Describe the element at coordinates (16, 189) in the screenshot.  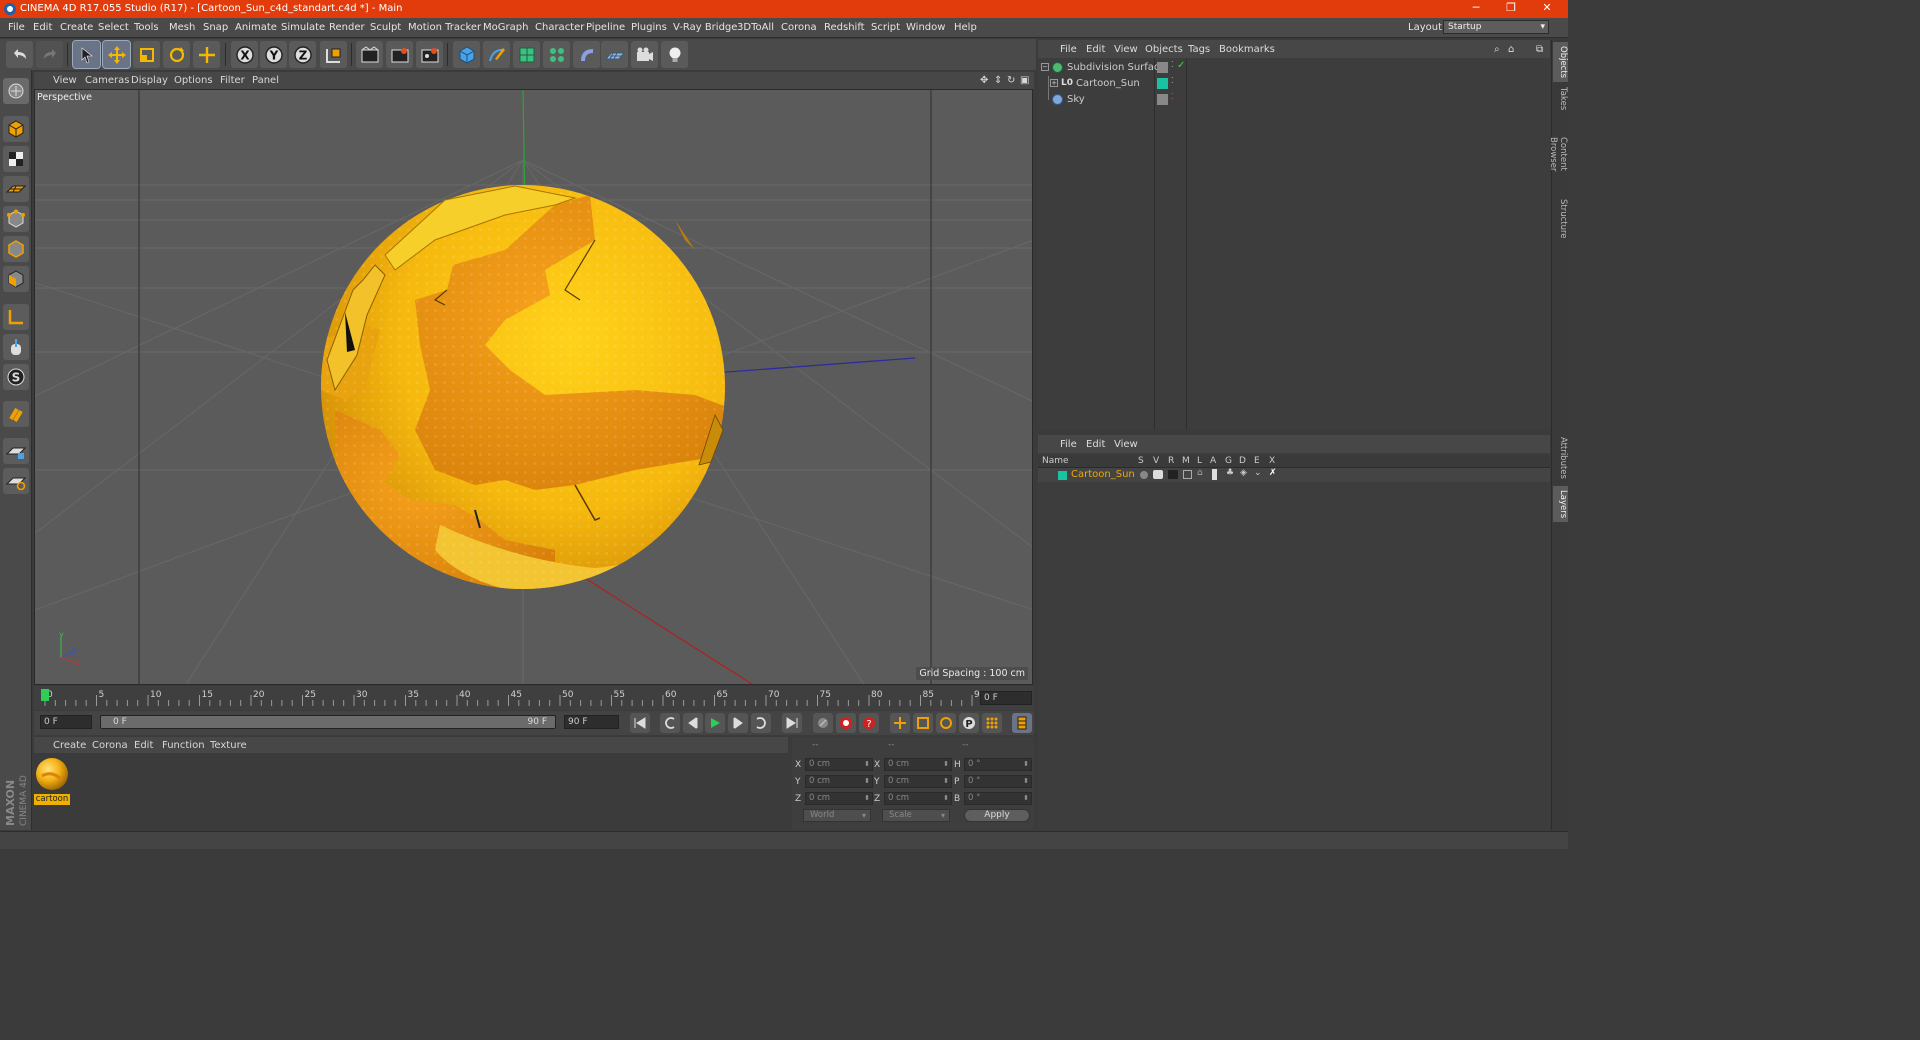
I see `workplane-mode-icon` at that location.